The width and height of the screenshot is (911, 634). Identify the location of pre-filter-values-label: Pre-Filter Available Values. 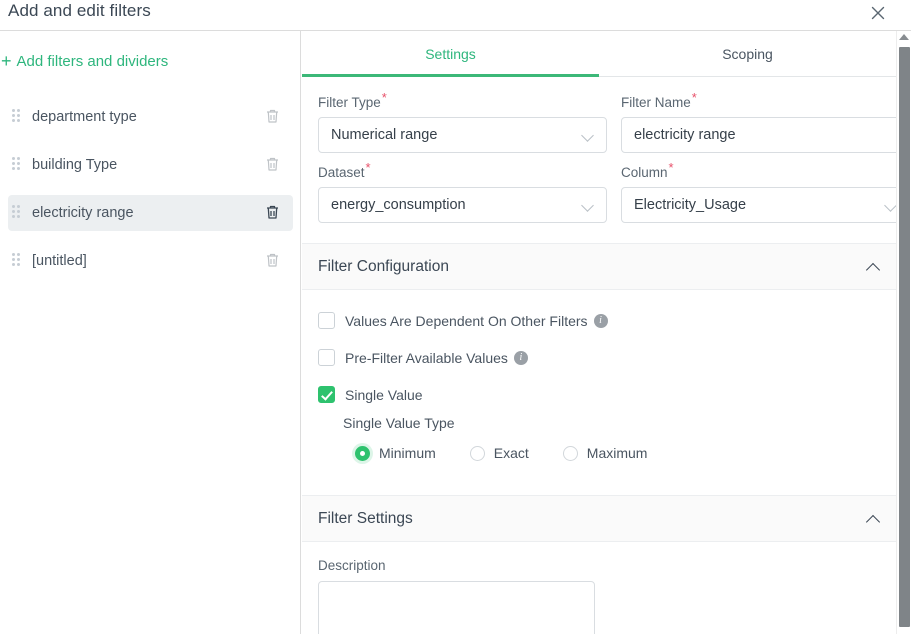
(426, 357).